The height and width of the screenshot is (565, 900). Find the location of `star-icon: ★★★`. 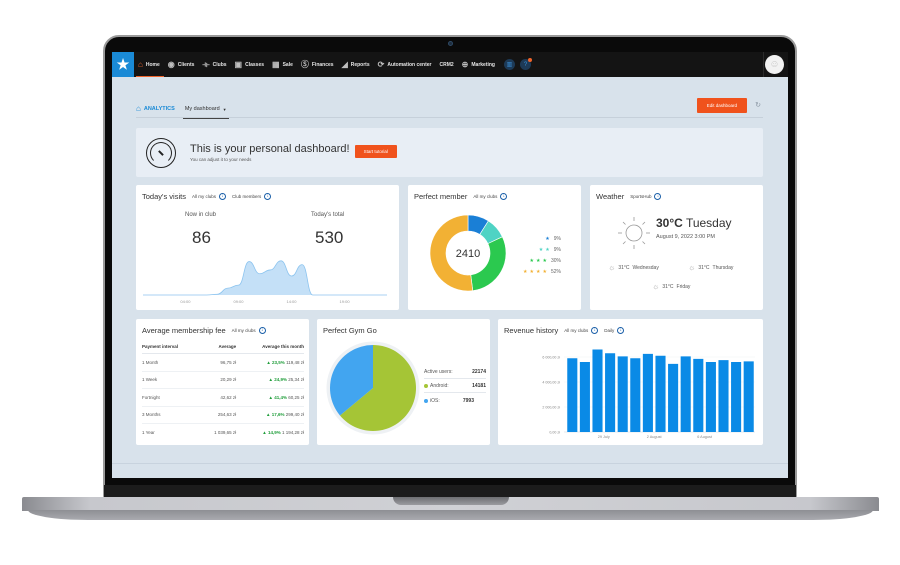

star-icon: ★★★ is located at coordinates (539, 261).